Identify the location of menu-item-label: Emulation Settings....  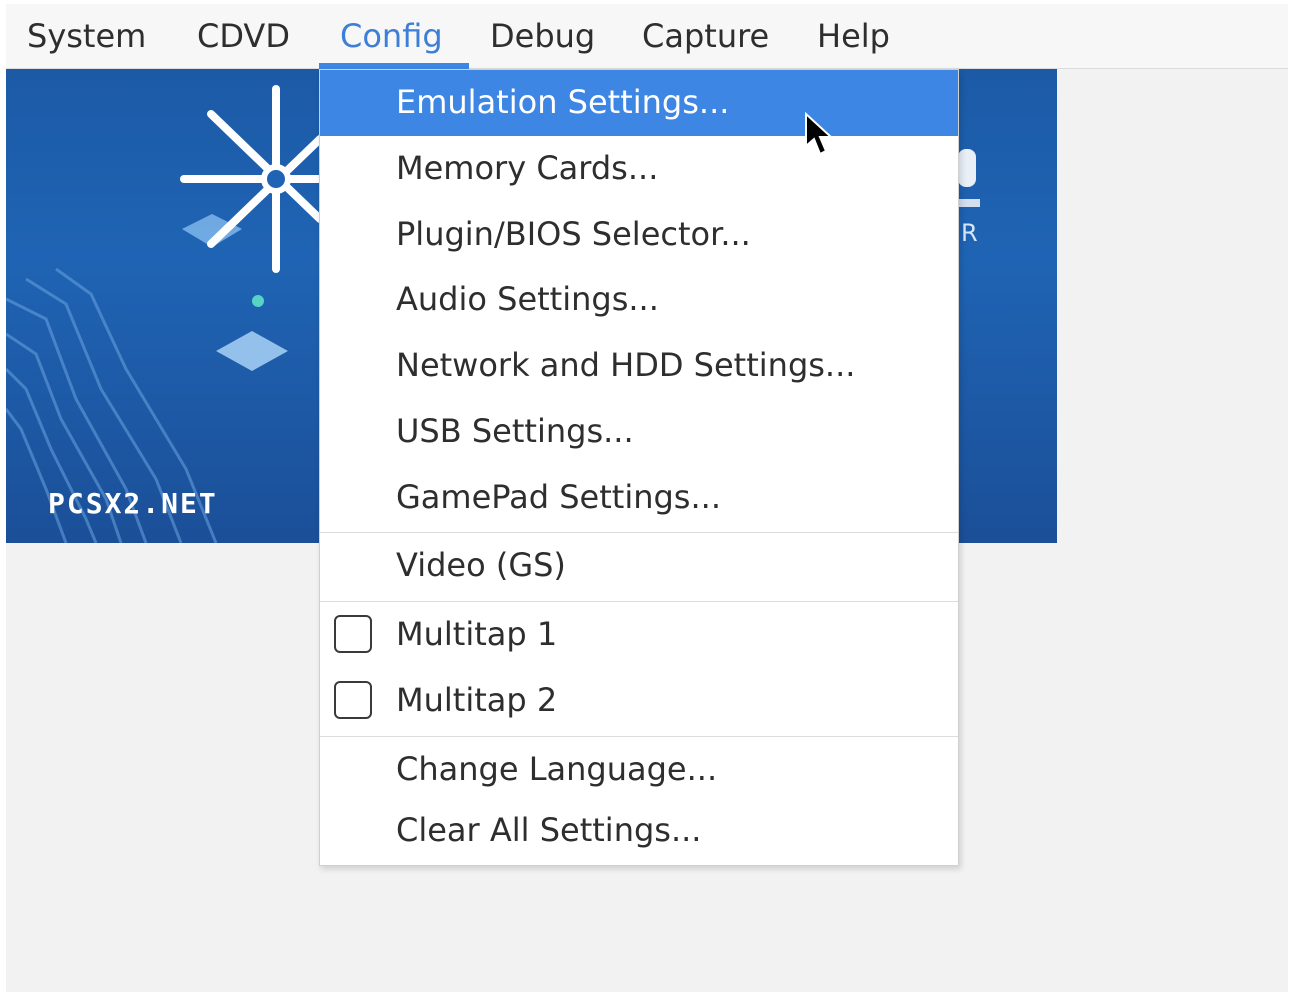
(563, 102).